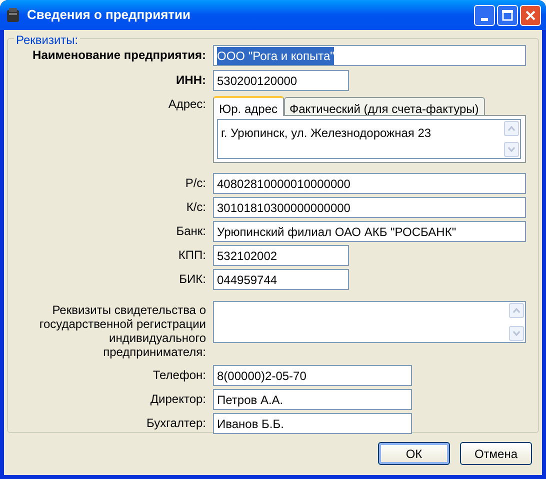 The height and width of the screenshot is (479, 546). What do you see at coordinates (281, 80) in the screenshot?
I see `text-field: 530200120000` at bounding box center [281, 80].